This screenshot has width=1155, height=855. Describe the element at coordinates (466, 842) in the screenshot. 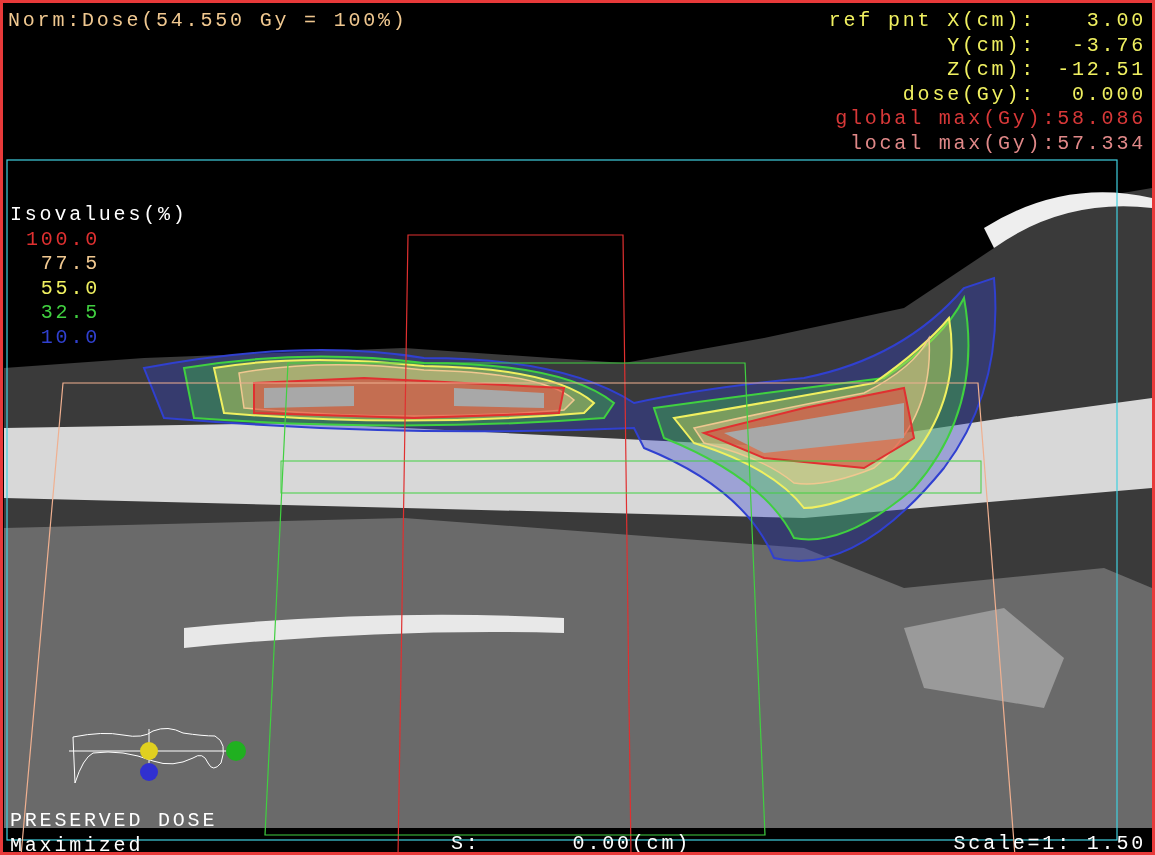

I see `slice-label: S:` at that location.